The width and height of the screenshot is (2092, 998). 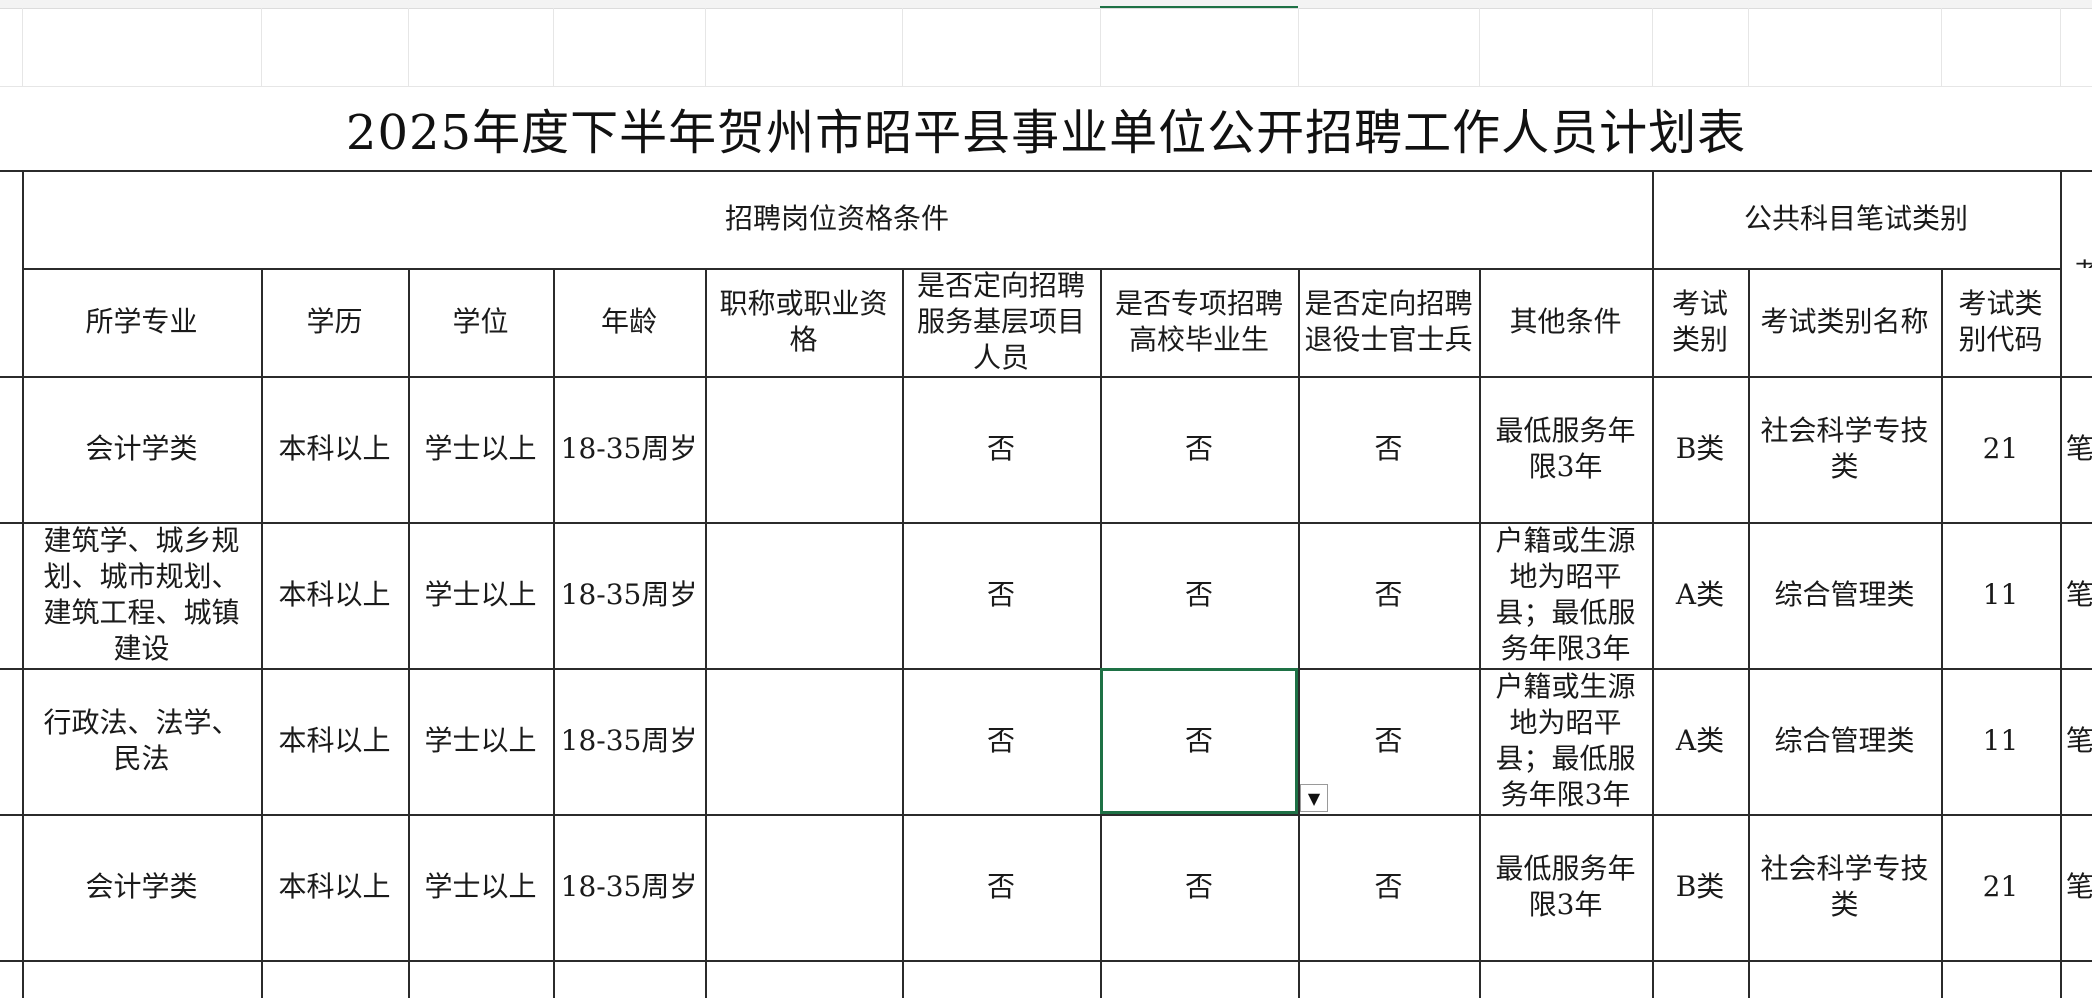 I want to click on empty-spreadsheet-row, so click(x=1046, y=47).